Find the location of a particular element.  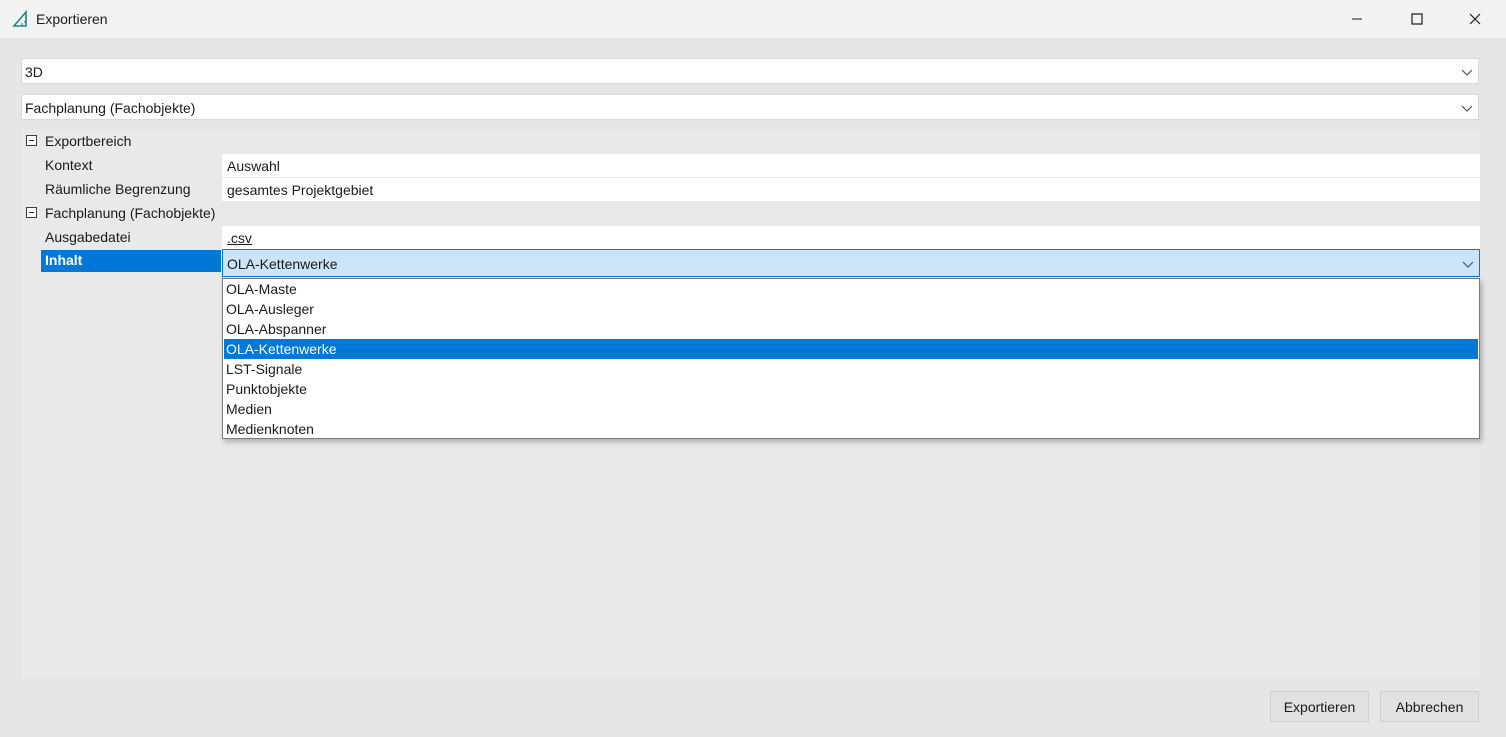

property-label: Räumliche Begrenzung is located at coordinates (118, 189).